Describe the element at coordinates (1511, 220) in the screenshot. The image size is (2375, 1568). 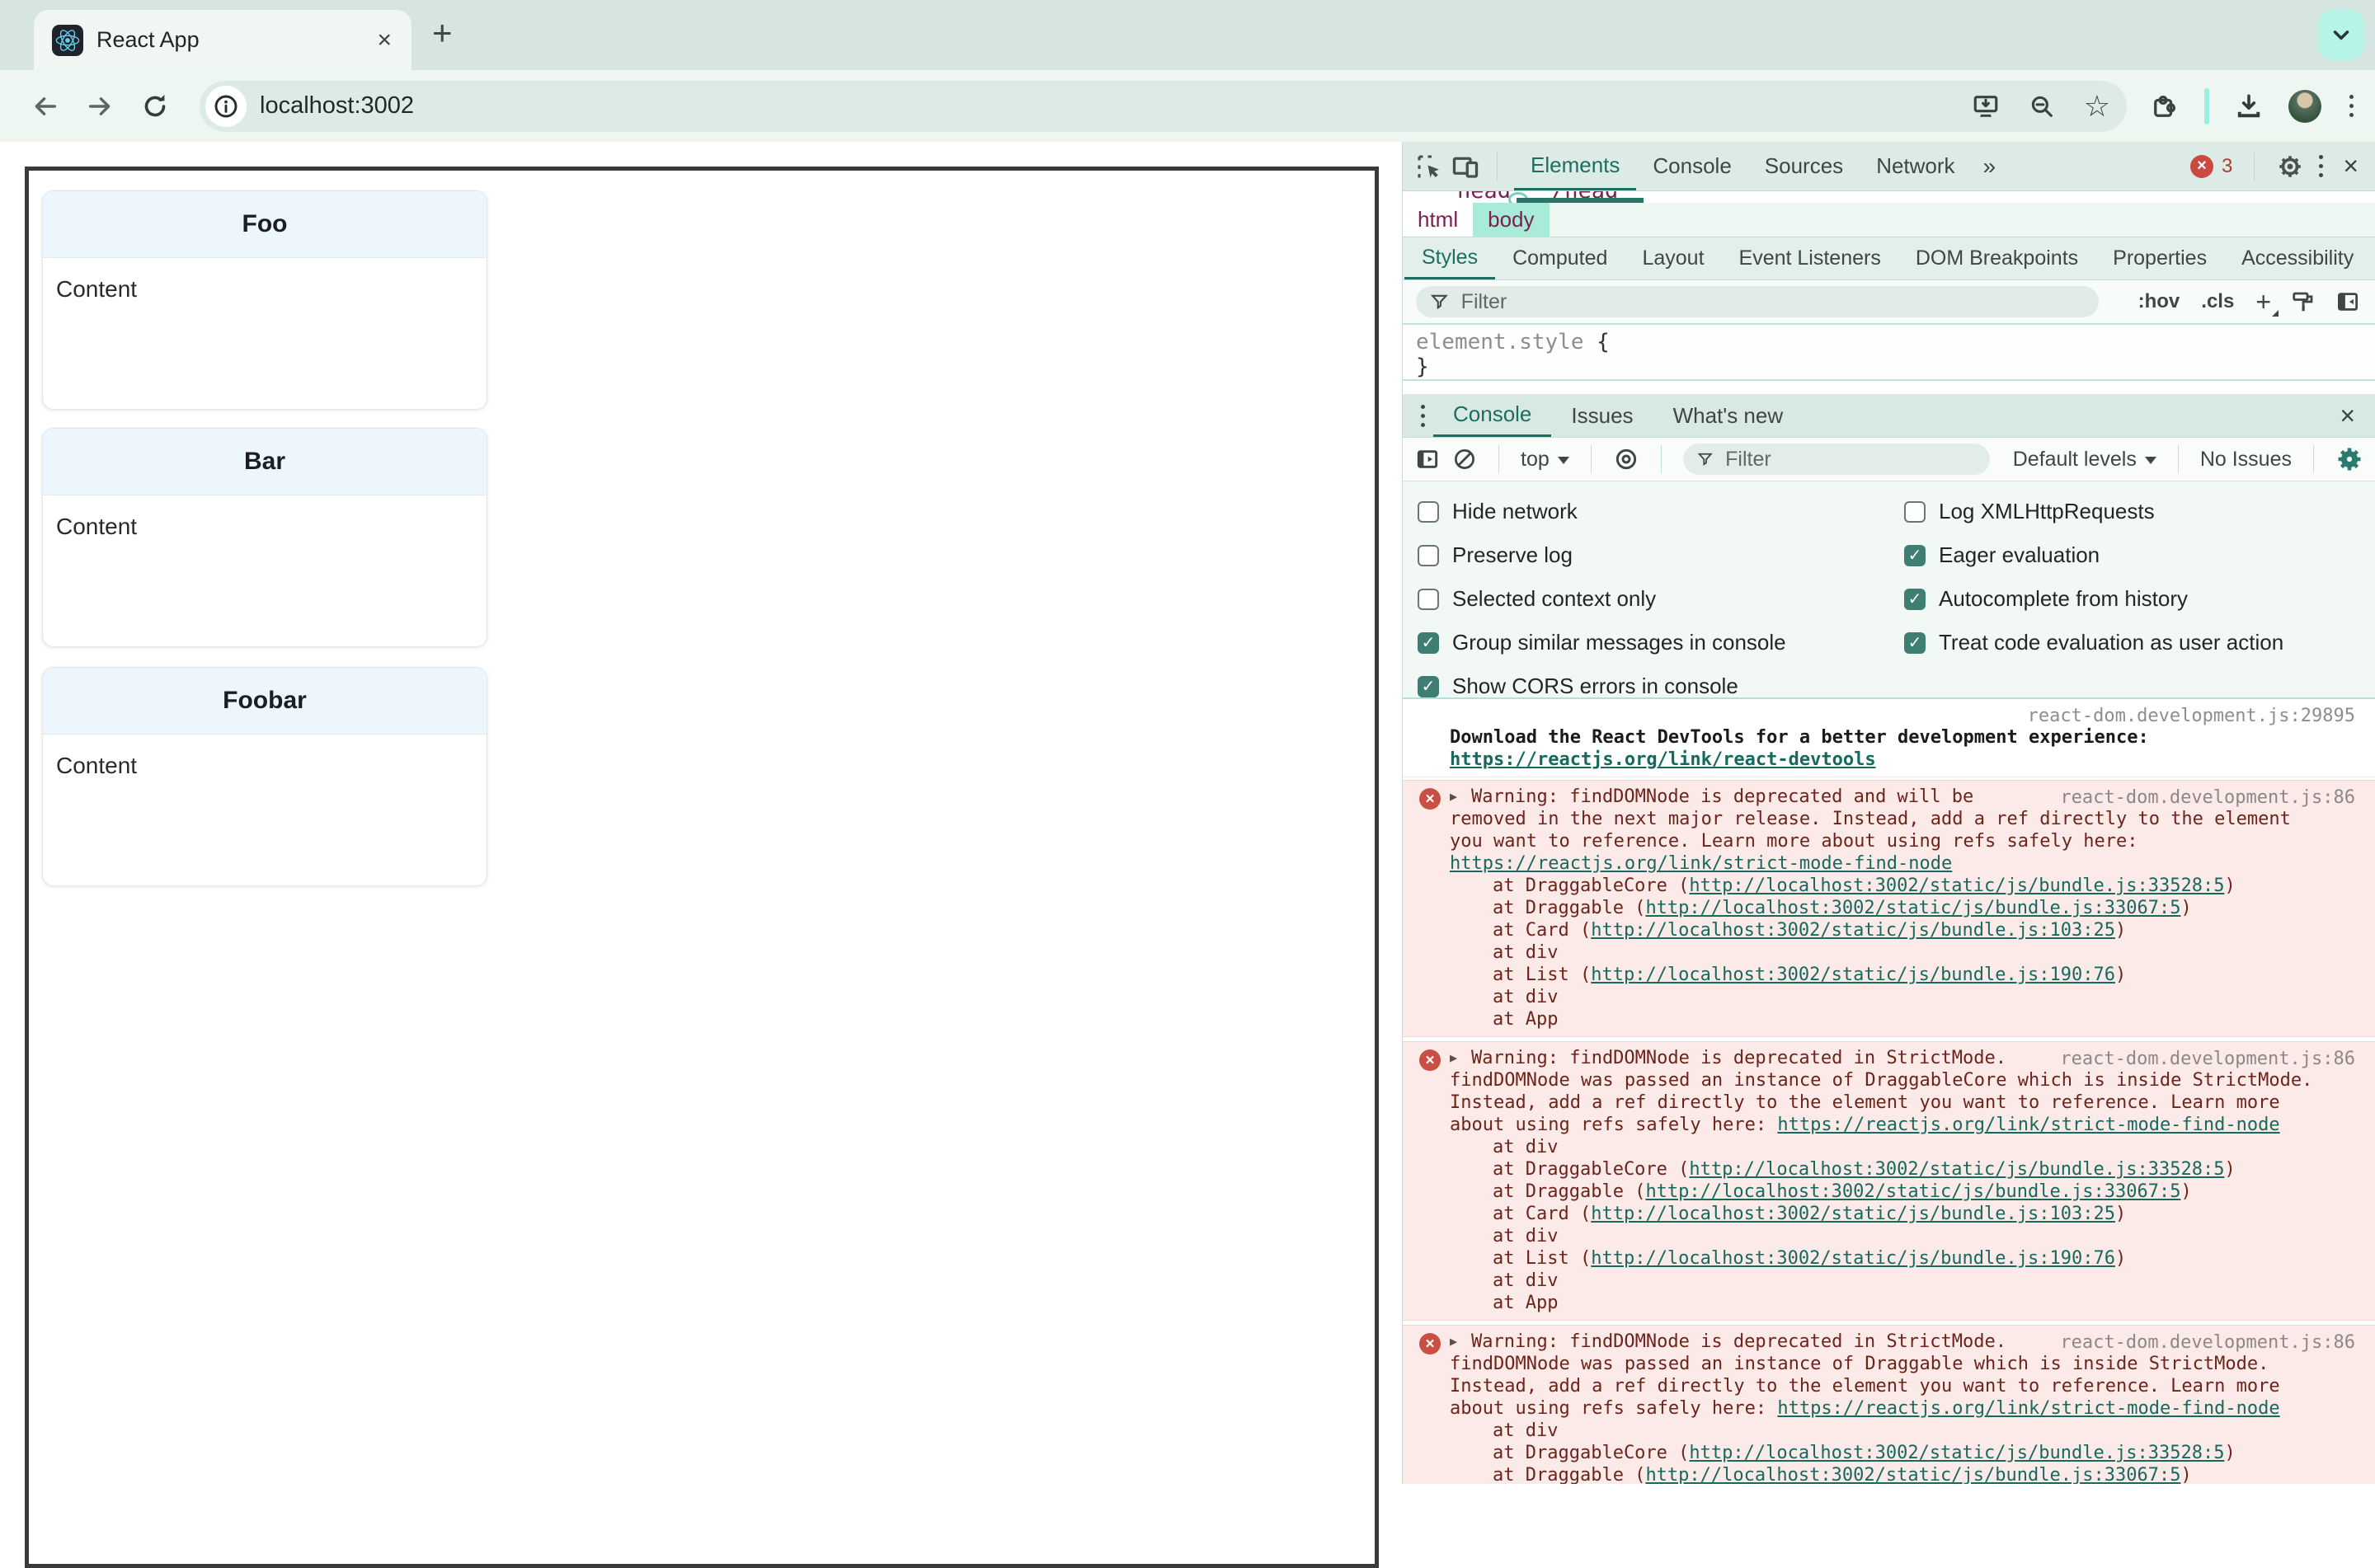
I see `crumb-body: body` at that location.